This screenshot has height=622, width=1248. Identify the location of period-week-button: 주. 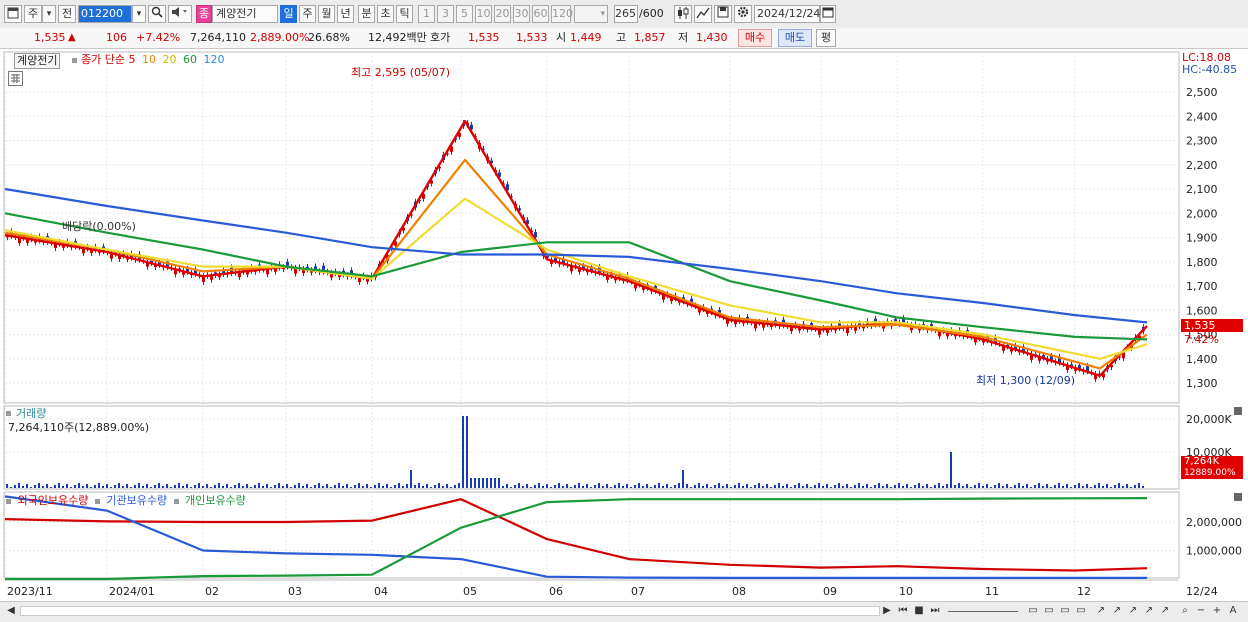
(307, 14).